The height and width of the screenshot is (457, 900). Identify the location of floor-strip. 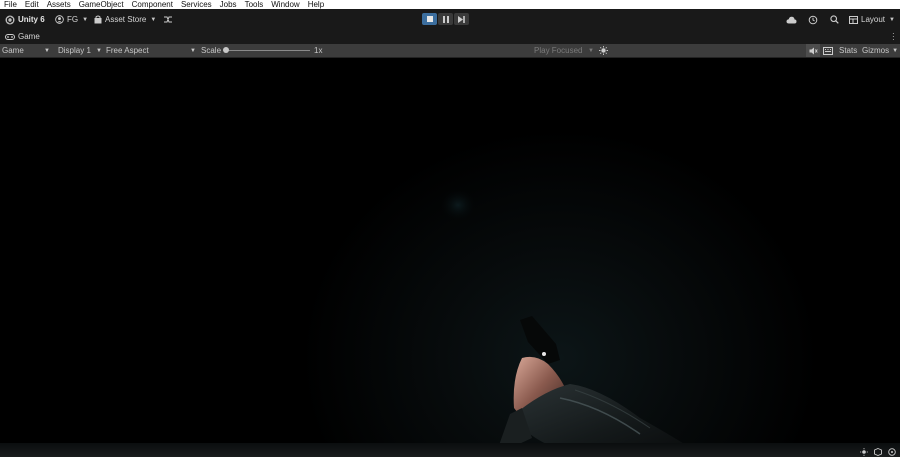
(450, 450).